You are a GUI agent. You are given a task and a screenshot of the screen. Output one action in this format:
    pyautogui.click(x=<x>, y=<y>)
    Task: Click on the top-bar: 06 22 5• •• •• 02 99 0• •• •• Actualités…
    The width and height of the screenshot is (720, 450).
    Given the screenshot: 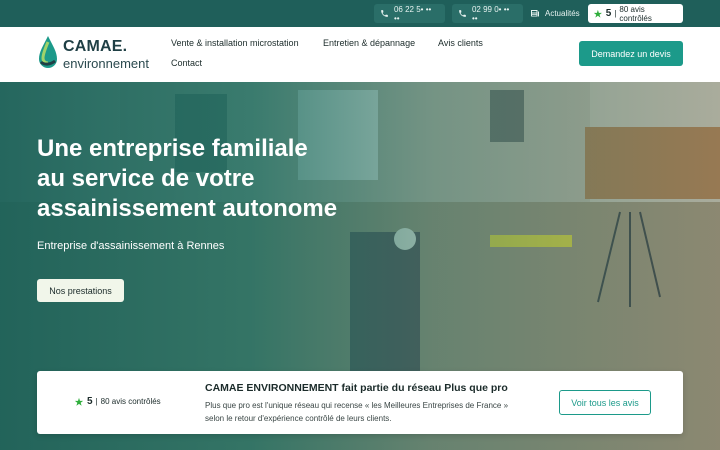 What is the action you would take?
    pyautogui.click(x=360, y=13)
    